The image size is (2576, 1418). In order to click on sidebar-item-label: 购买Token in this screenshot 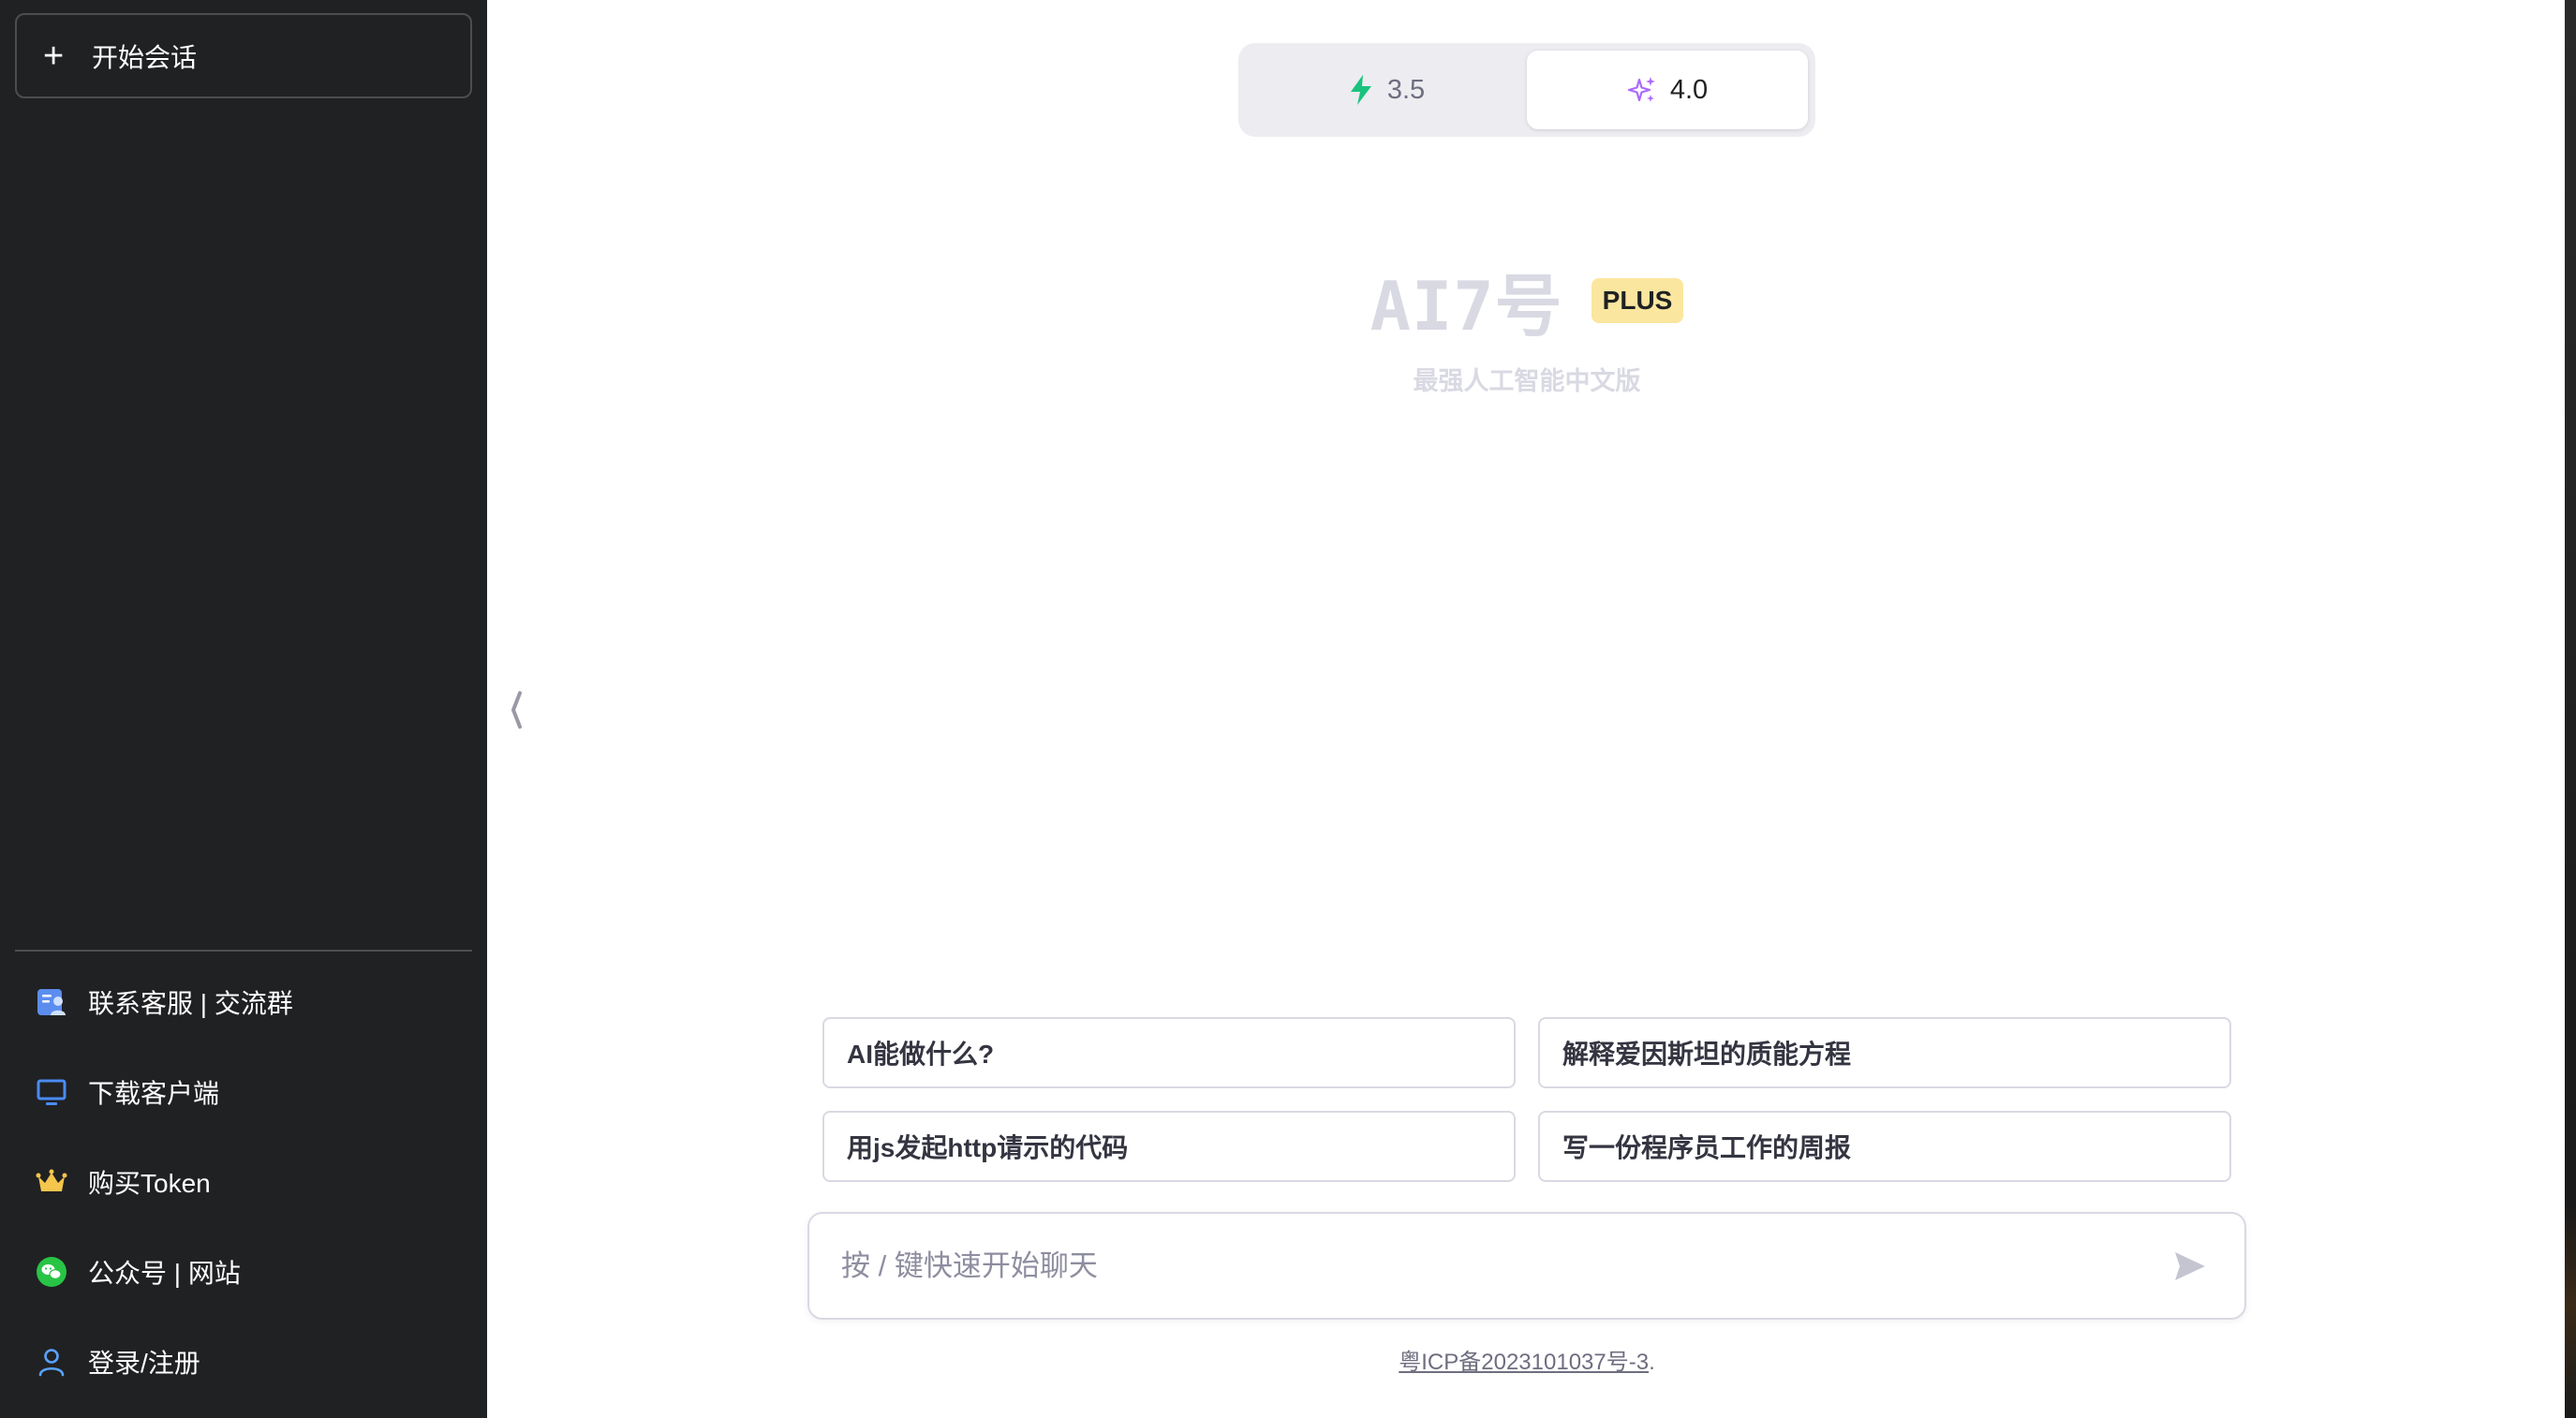, I will do `click(149, 1183)`.